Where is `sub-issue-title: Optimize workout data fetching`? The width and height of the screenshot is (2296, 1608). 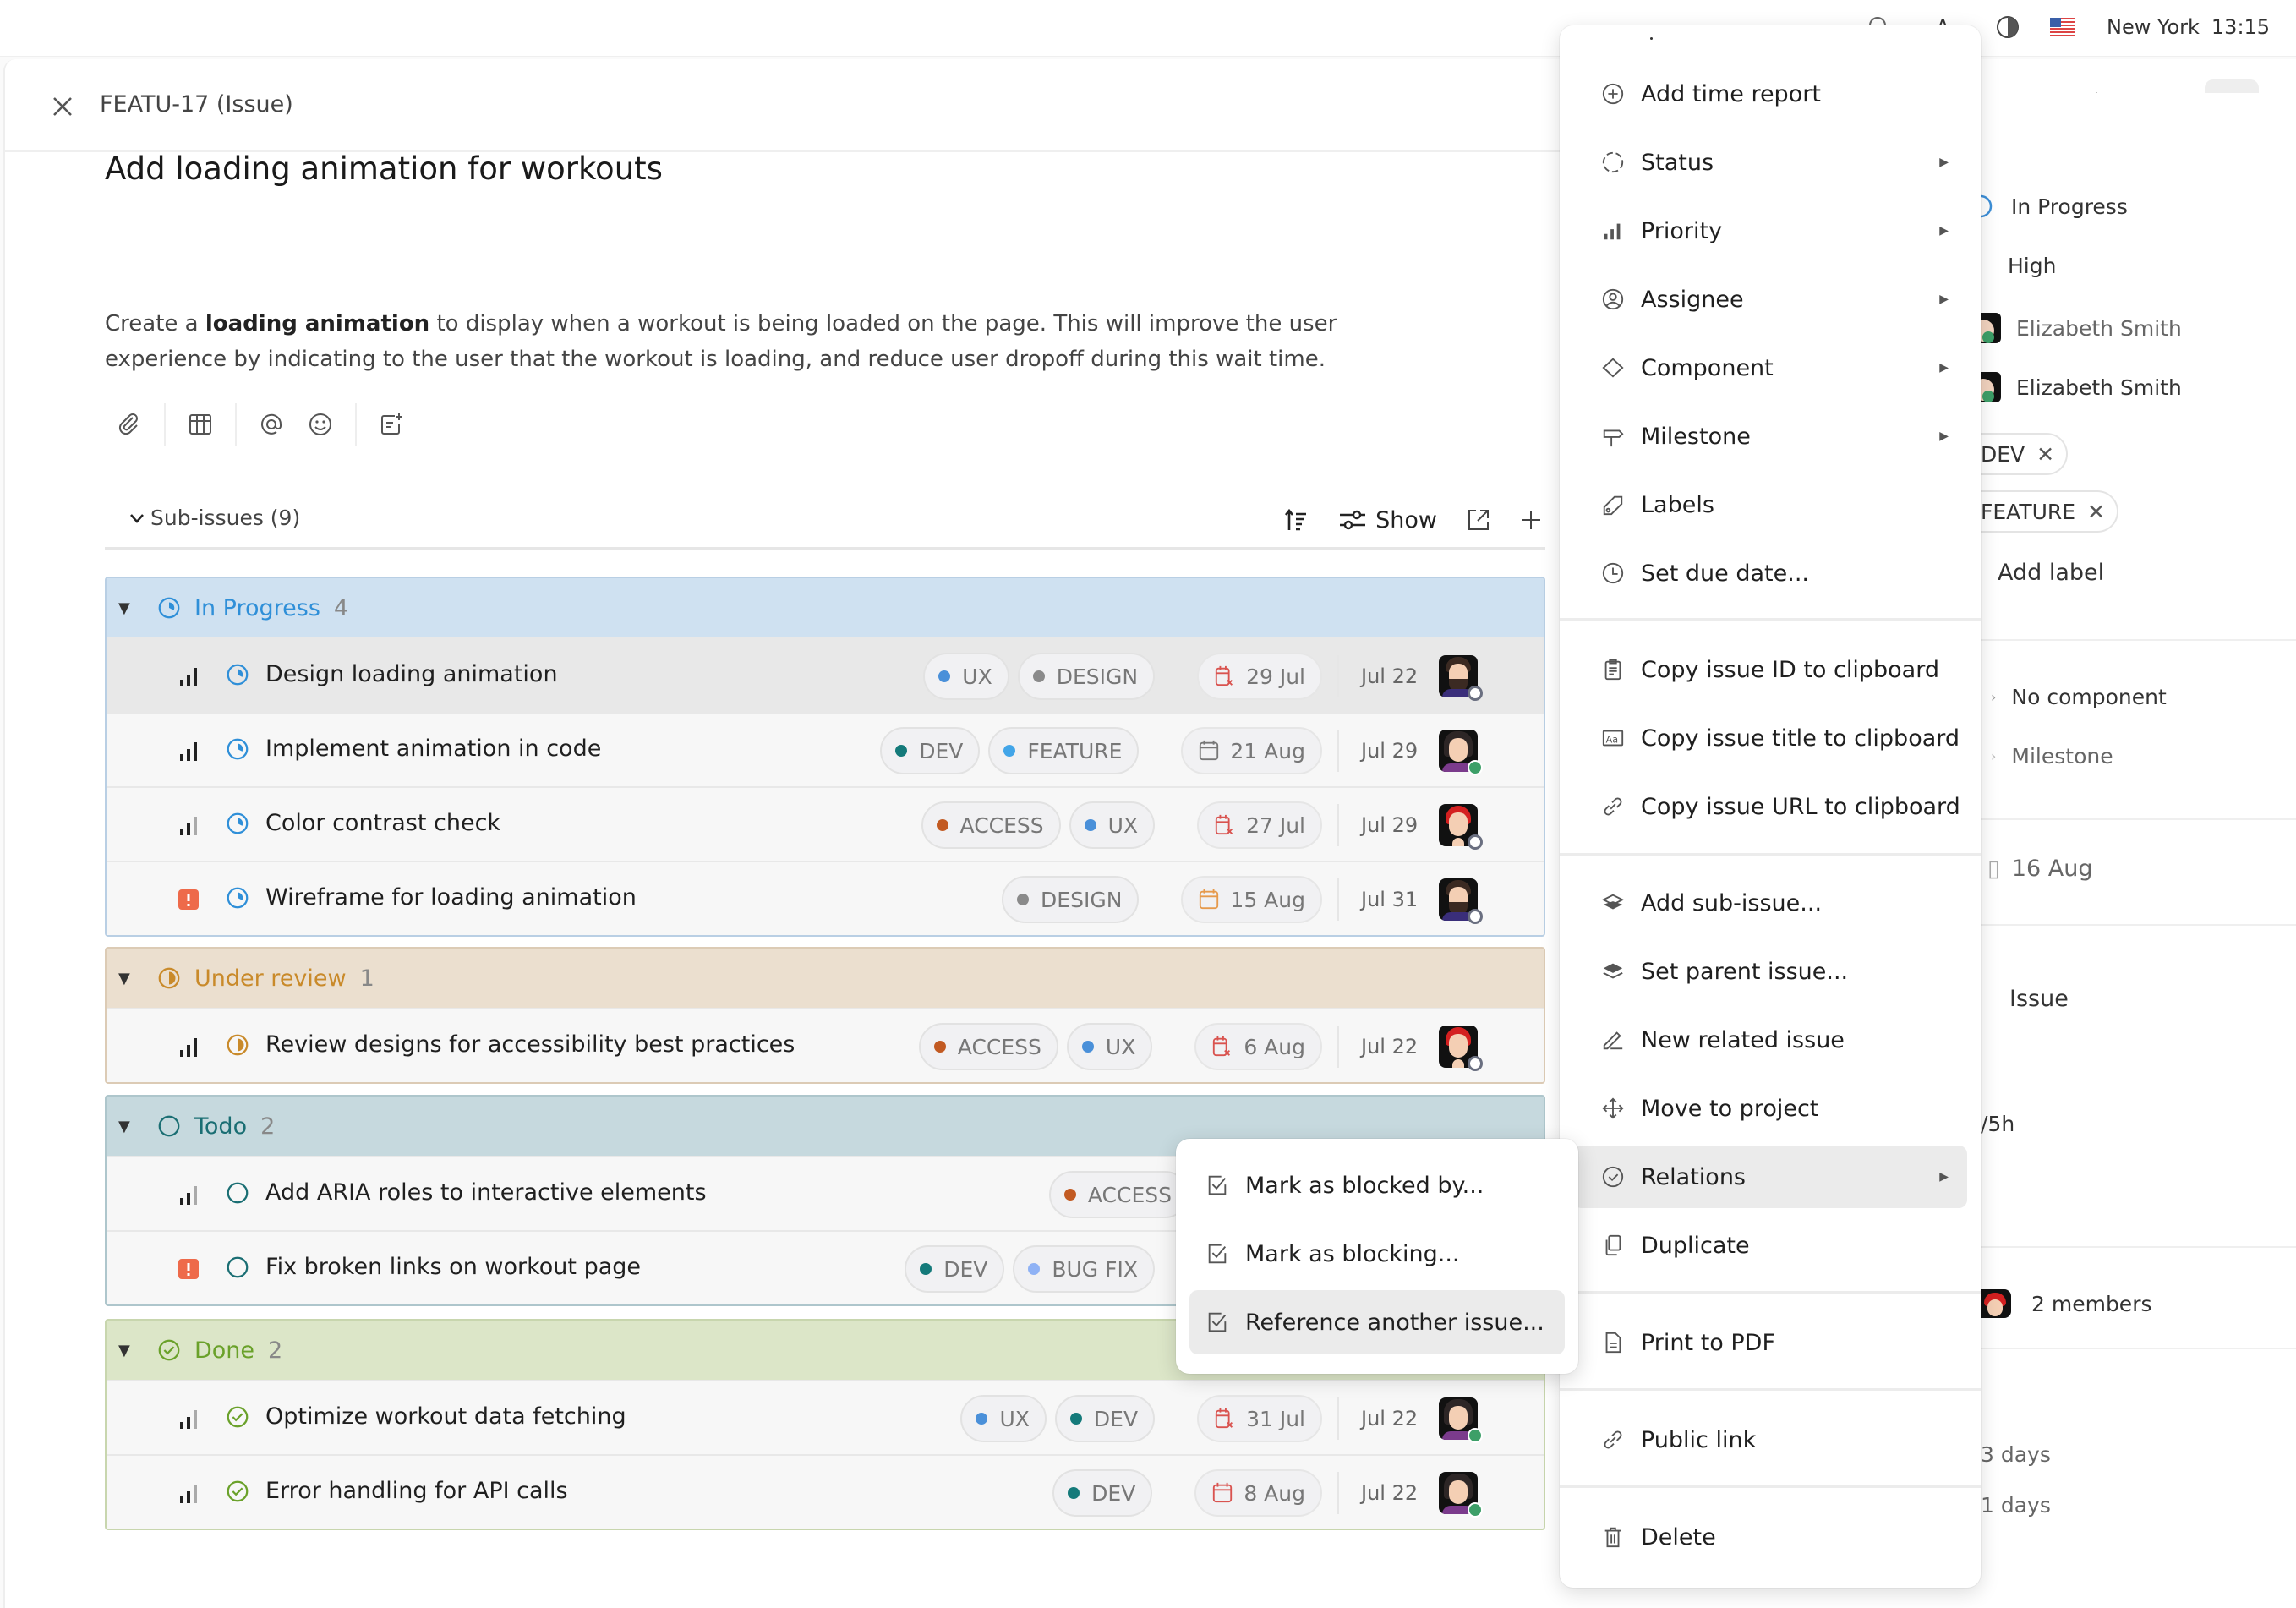
sub-issue-title: Optimize workout data fetching is located at coordinates (445, 1416).